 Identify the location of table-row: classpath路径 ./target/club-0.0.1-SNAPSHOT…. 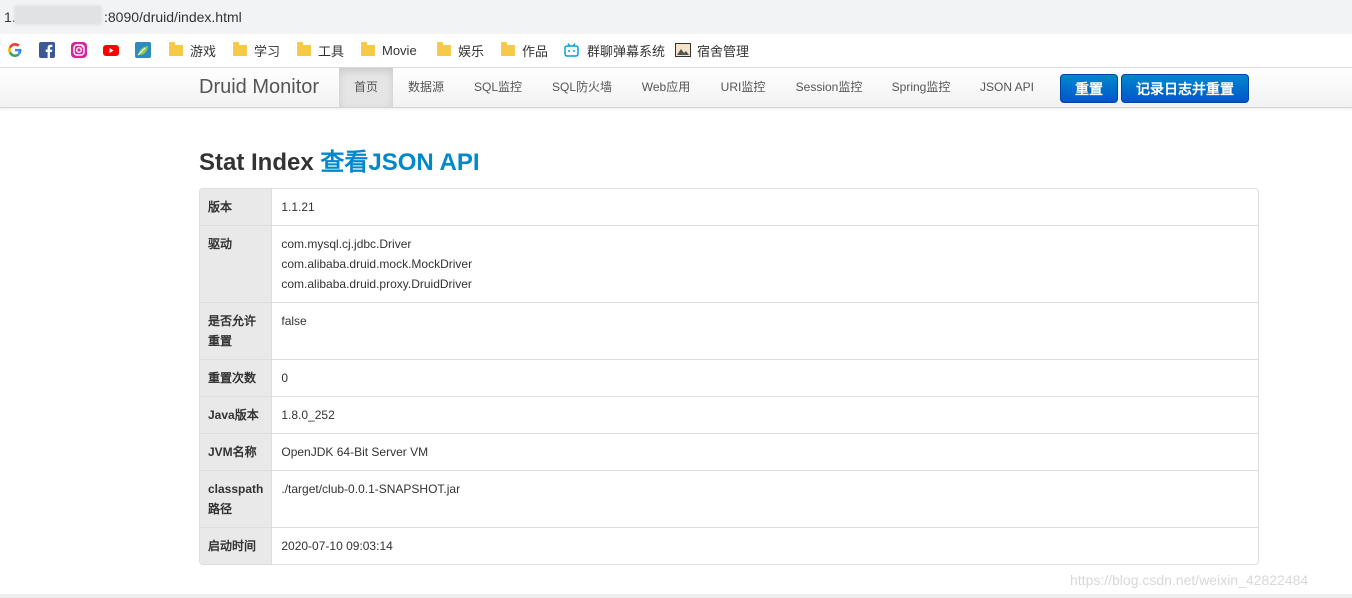
(729, 498).